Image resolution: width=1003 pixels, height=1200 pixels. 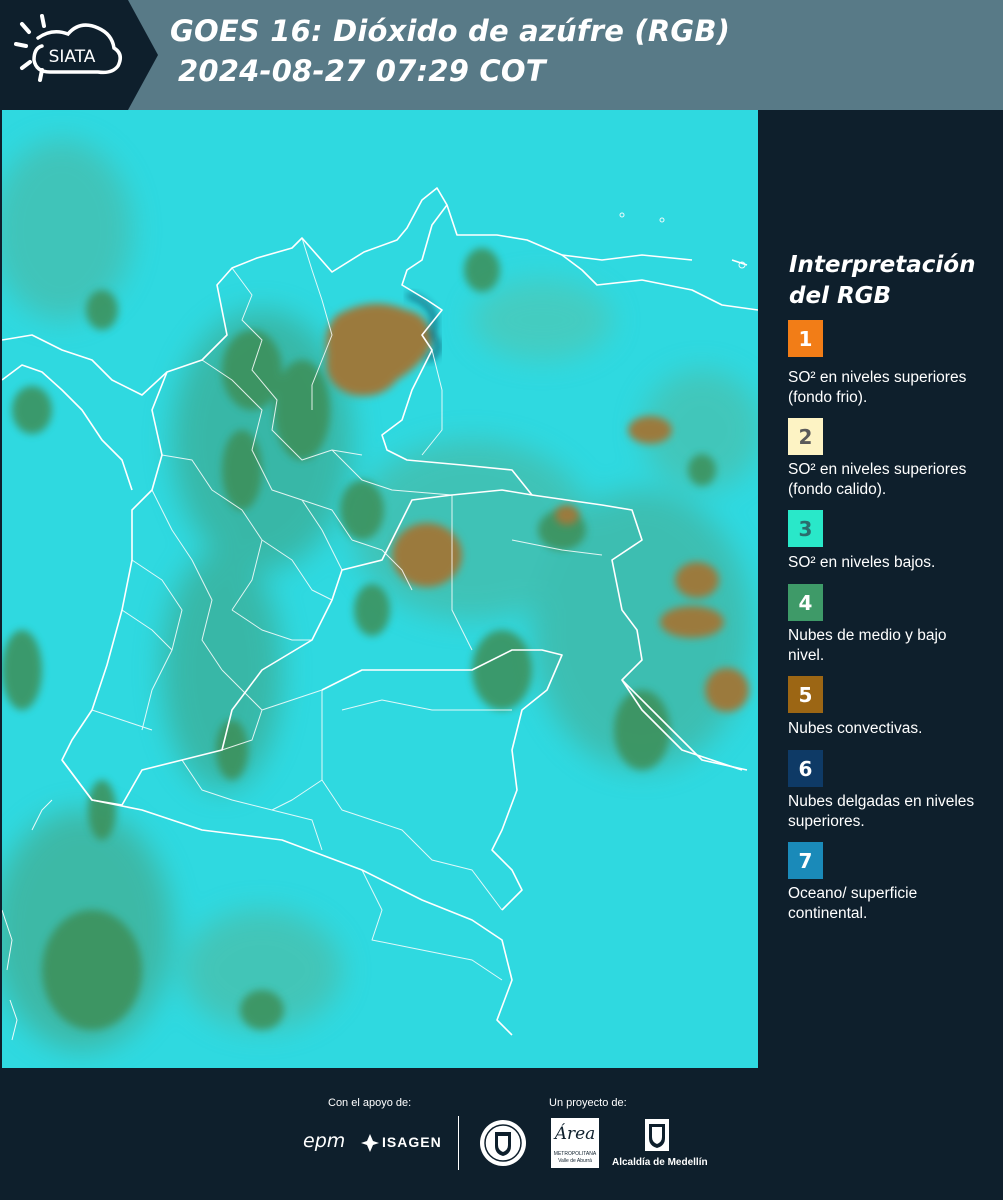 I want to click on logo-panel: SIATA, so click(x=64, y=55).